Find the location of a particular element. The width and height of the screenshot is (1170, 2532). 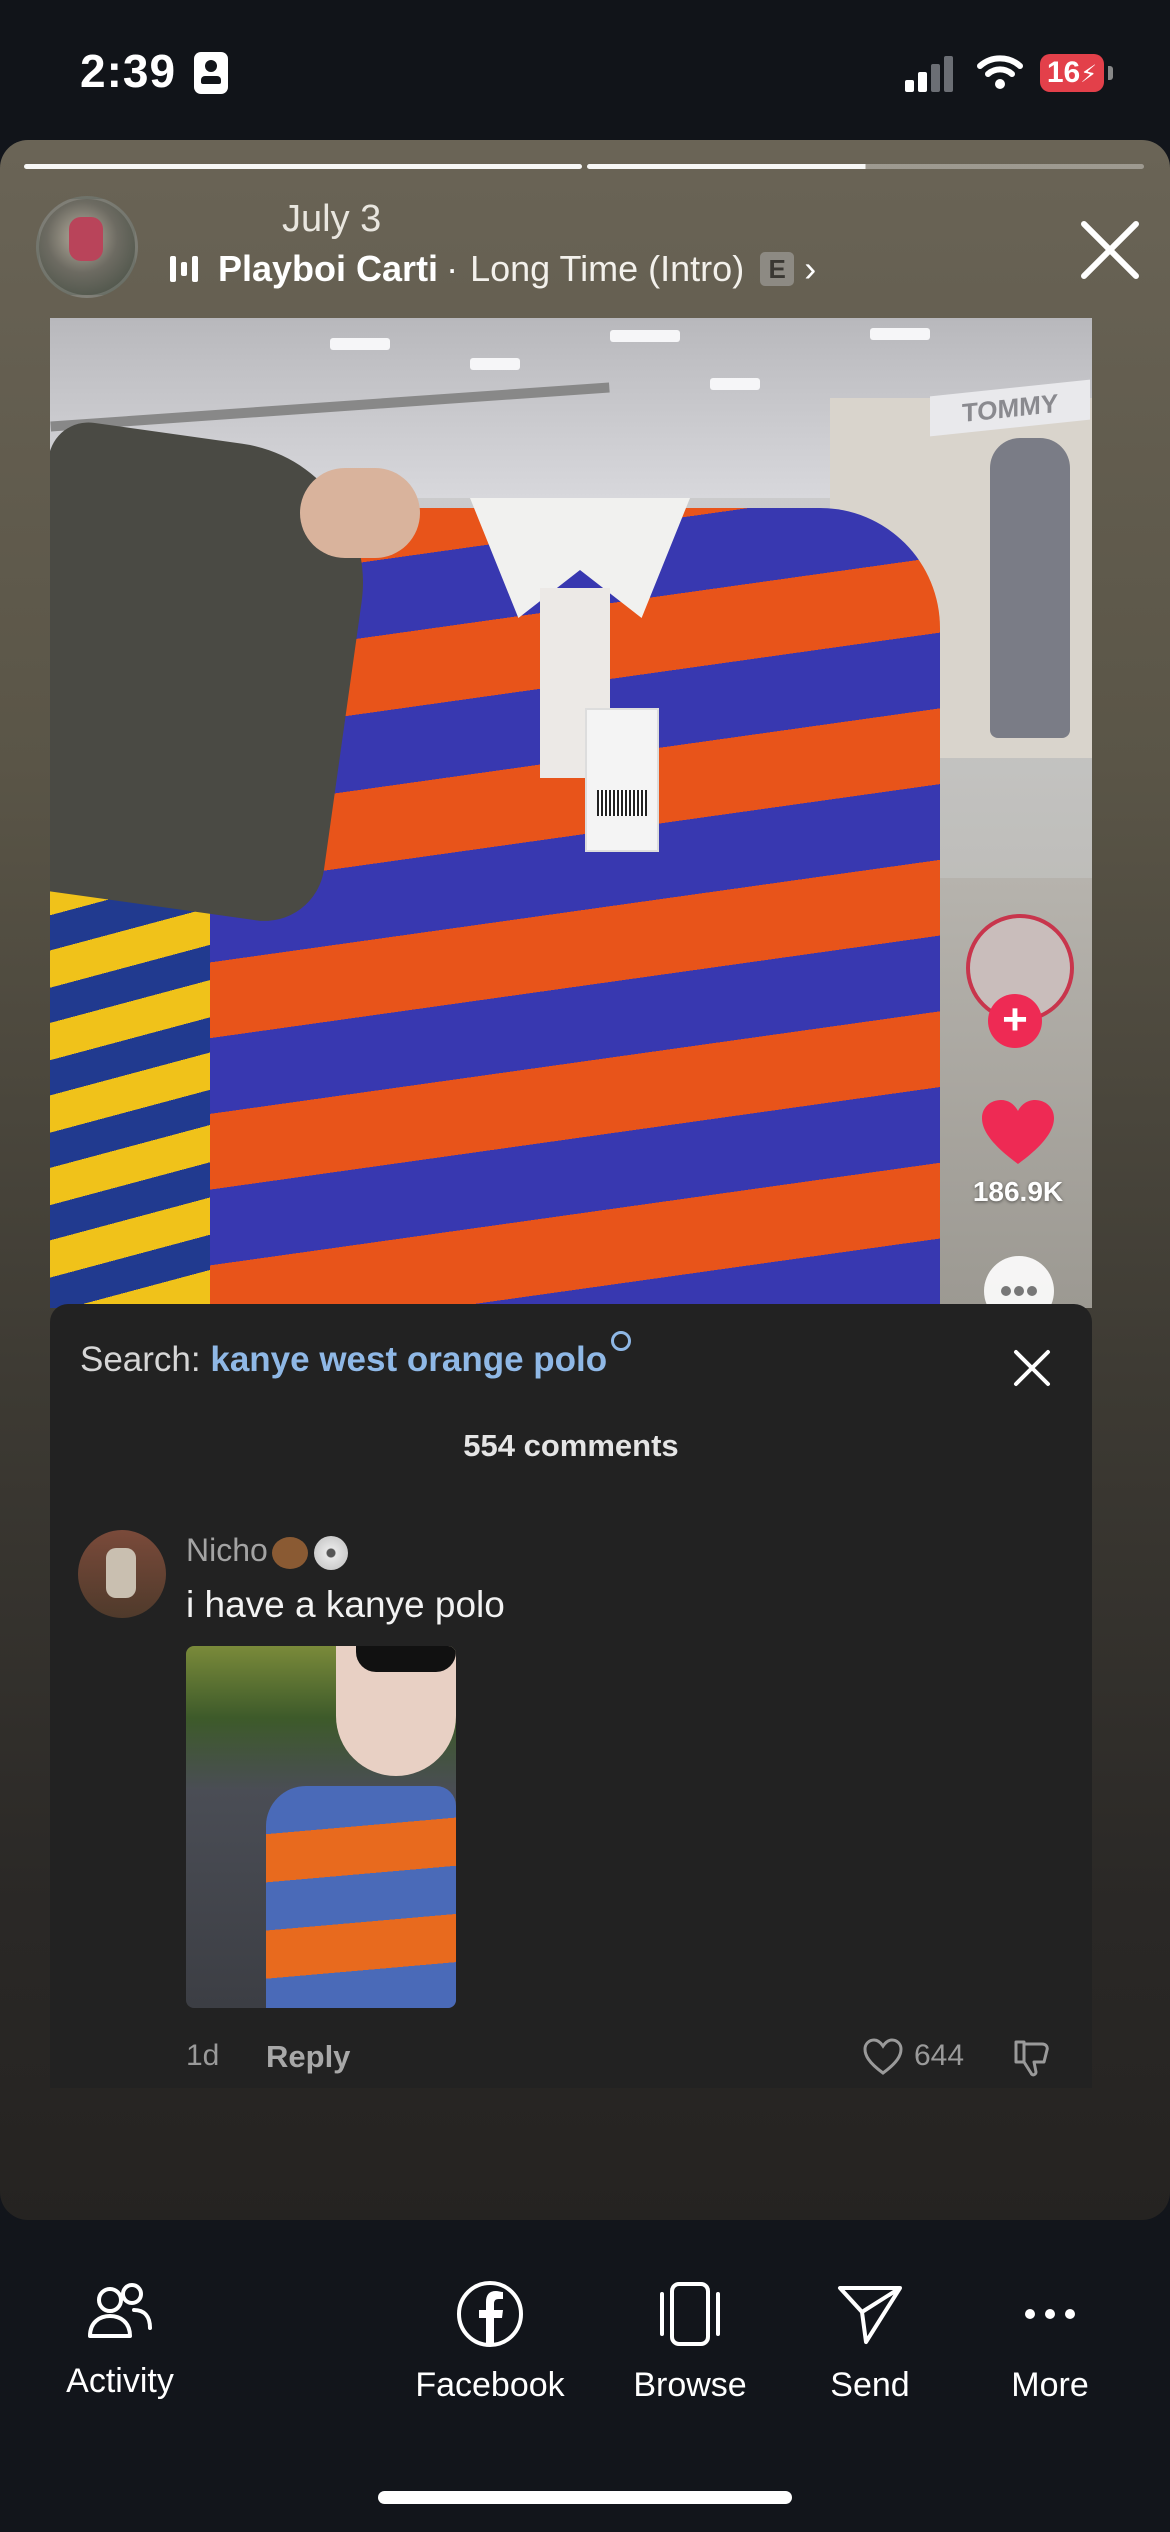

activity-button: Activity is located at coordinates (120, 2340).